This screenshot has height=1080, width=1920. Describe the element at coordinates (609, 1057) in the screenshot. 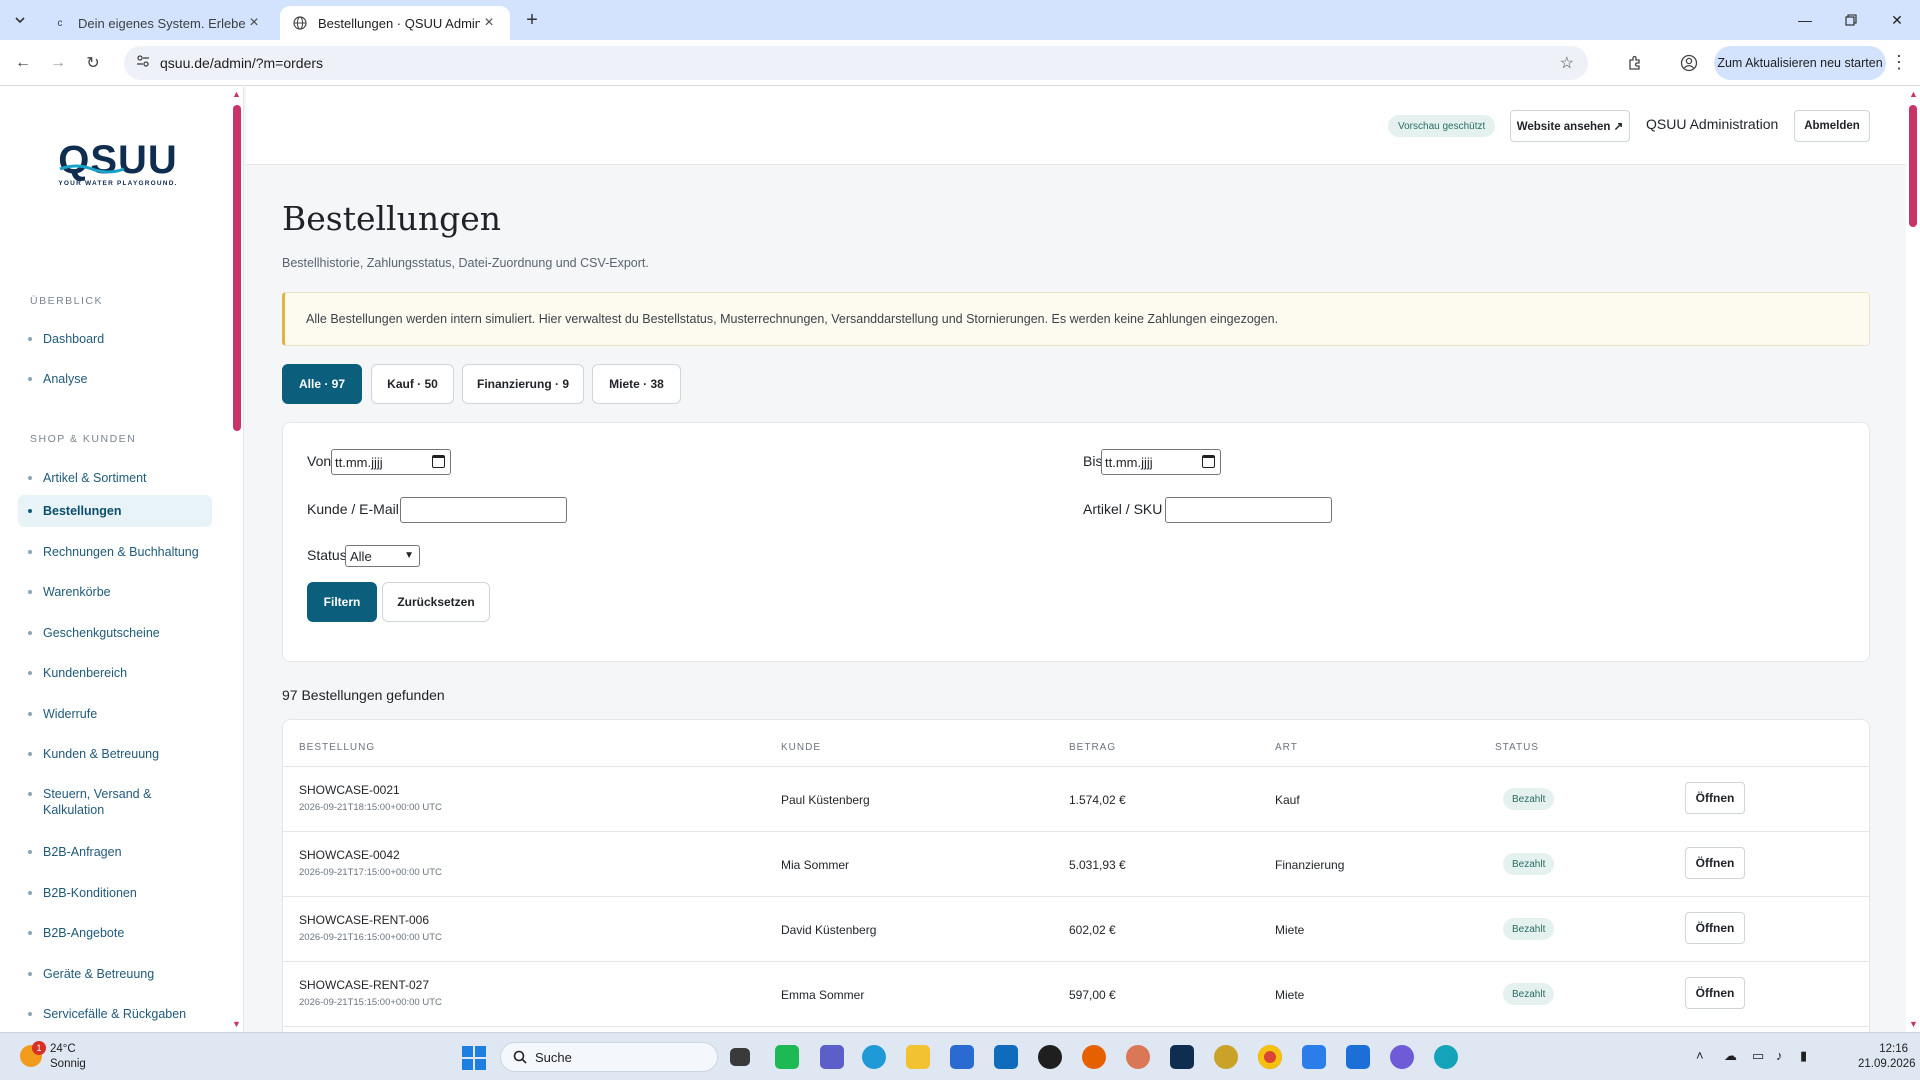

I see `taskbar-search: Suche` at that location.